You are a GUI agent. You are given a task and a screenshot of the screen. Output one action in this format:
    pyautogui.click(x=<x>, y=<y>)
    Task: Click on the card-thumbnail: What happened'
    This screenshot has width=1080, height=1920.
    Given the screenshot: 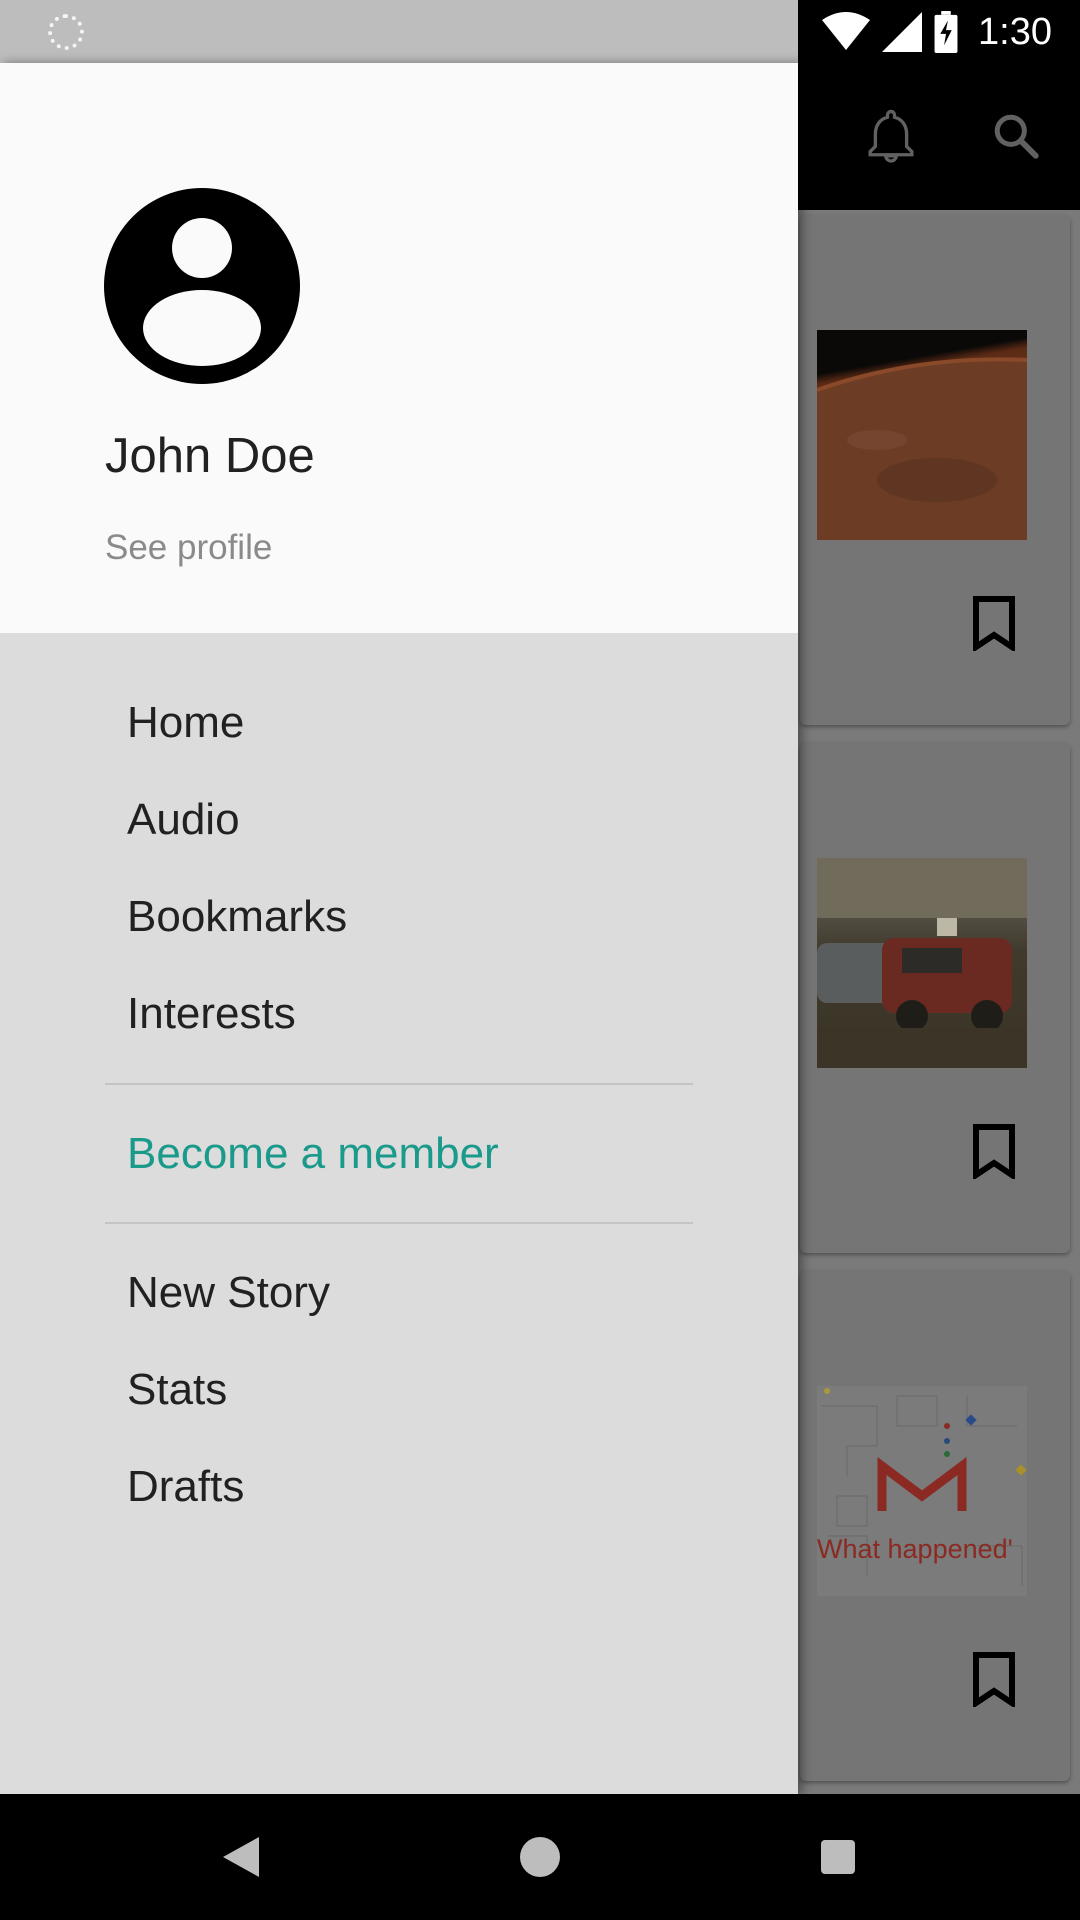 What is the action you would take?
    pyautogui.click(x=922, y=1491)
    